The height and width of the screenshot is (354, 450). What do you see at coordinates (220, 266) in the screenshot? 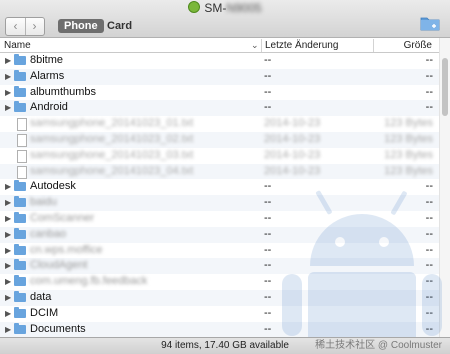
I see `folder-row: ▶ CloudAgent -- --` at bounding box center [220, 266].